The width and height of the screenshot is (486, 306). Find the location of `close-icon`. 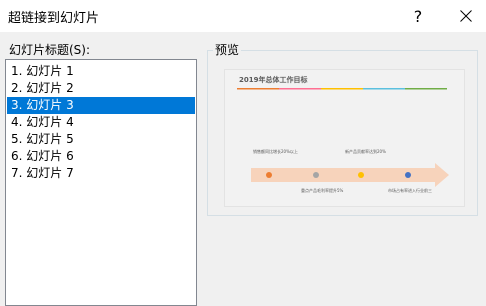

close-icon is located at coordinates (466, 16).